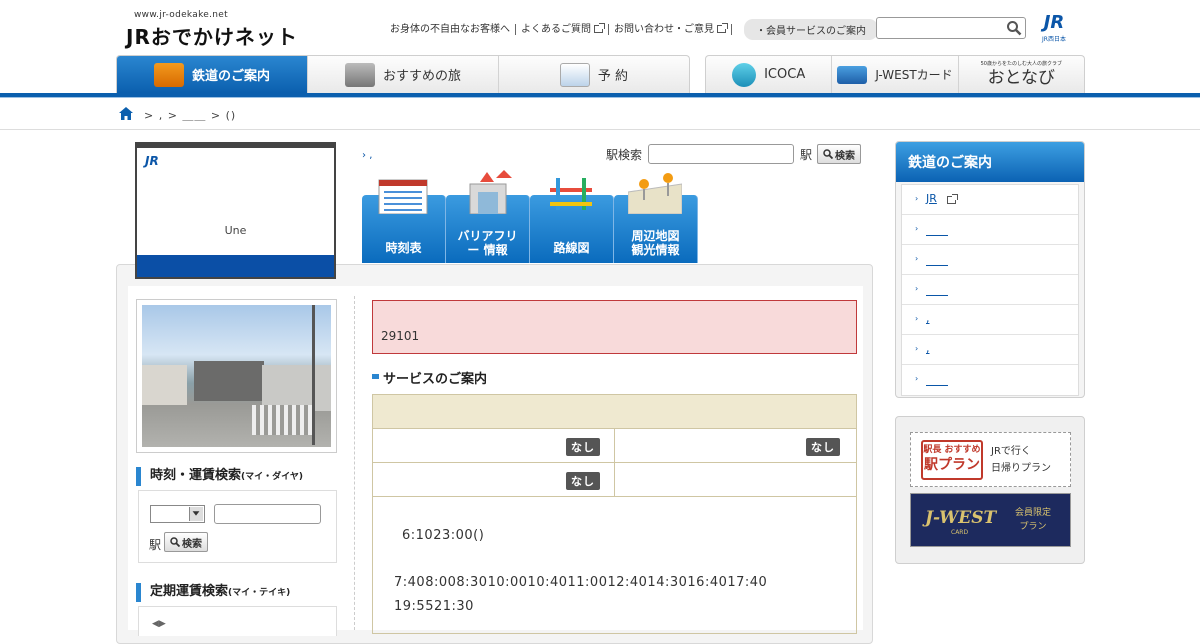 This screenshot has height=644, width=1200. Describe the element at coordinates (404, 215) in the screenshot. I see `menu-button-timetable: 時刻表` at that location.